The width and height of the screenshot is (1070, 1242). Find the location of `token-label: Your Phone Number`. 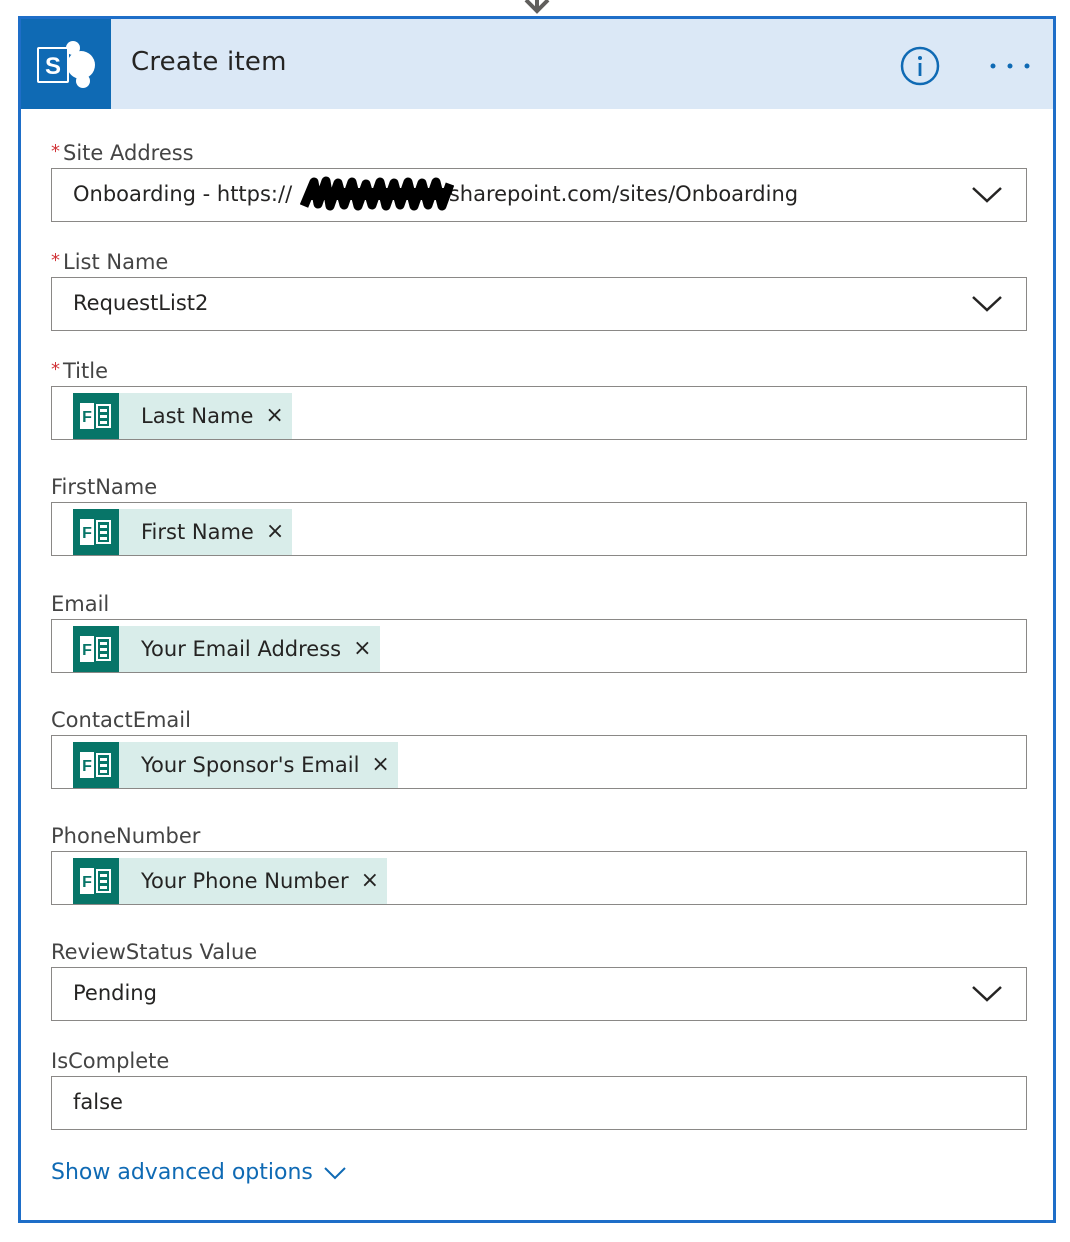

token-label: Your Phone Number is located at coordinates (245, 881).